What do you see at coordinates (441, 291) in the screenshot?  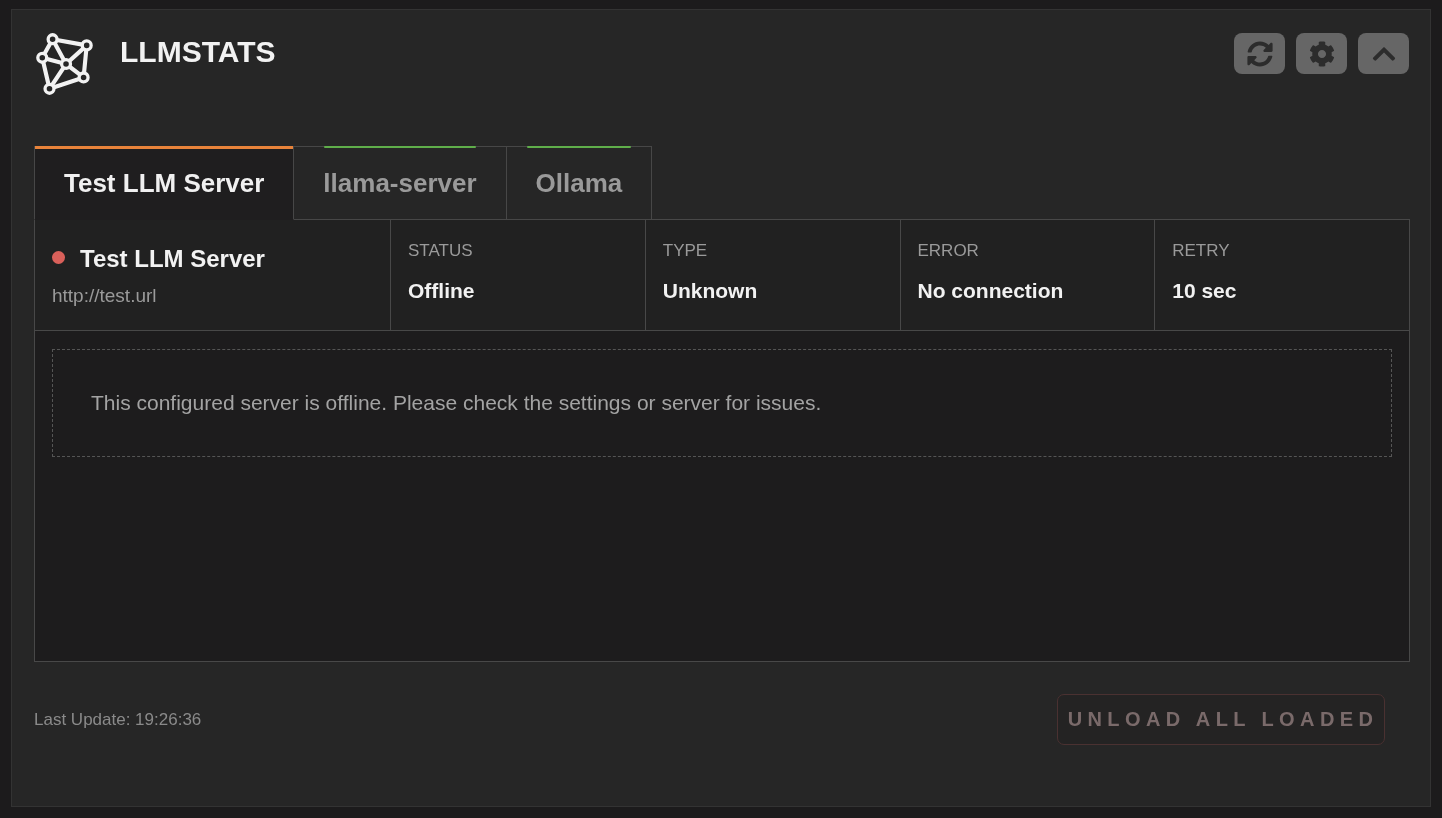 I see `stat-value: Offline` at bounding box center [441, 291].